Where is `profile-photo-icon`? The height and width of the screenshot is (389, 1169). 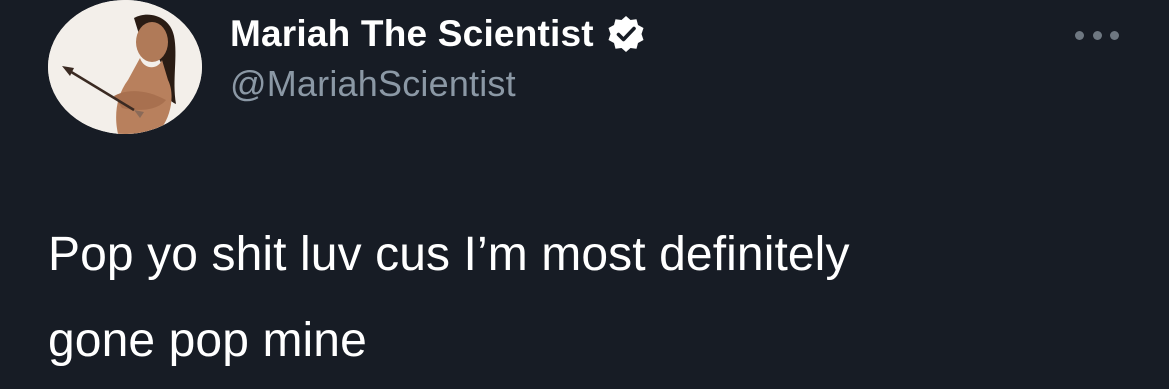 profile-photo-icon is located at coordinates (125, 67).